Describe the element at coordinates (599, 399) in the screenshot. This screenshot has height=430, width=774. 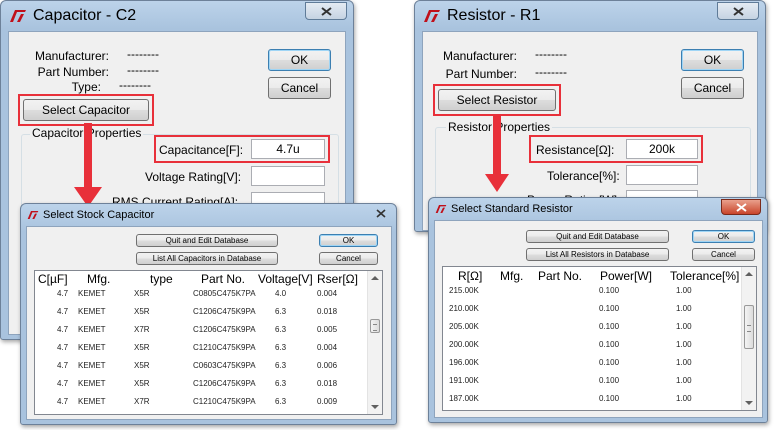
I see `table-row: 187.00K 0.100 1.00` at that location.